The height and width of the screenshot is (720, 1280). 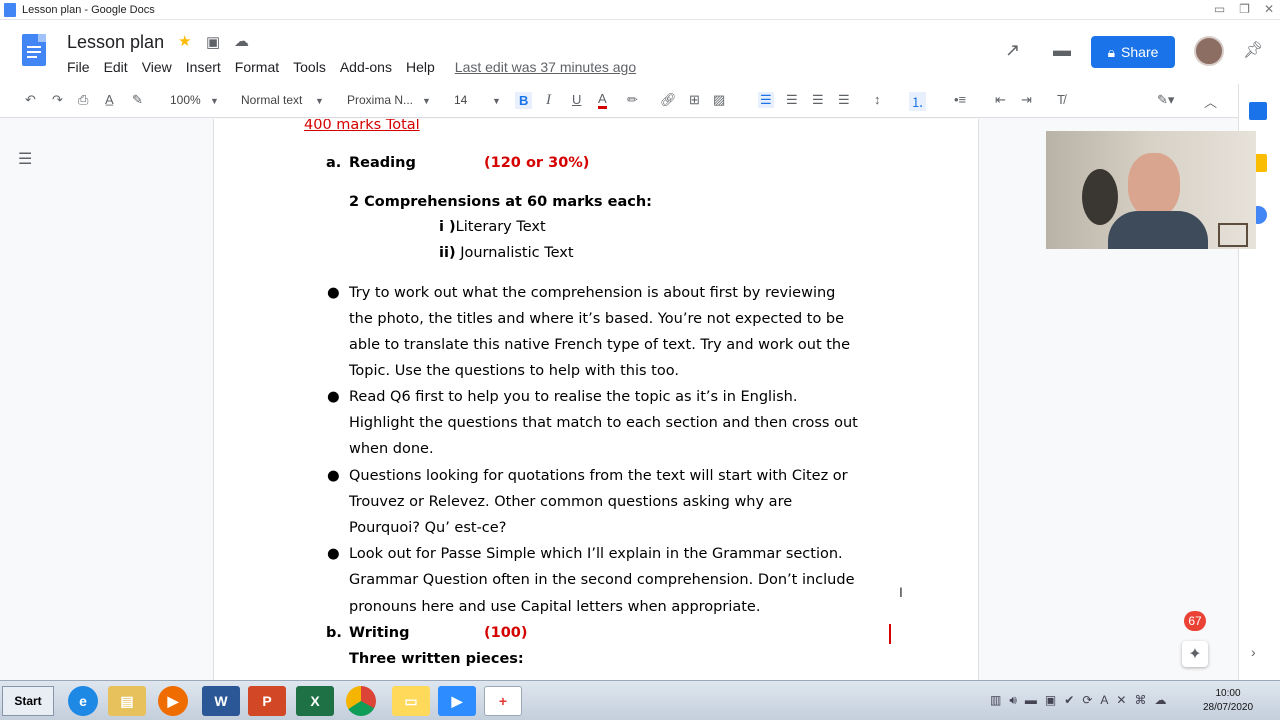 I want to click on mouse-ibeam-cursor: I, so click(x=901, y=592).